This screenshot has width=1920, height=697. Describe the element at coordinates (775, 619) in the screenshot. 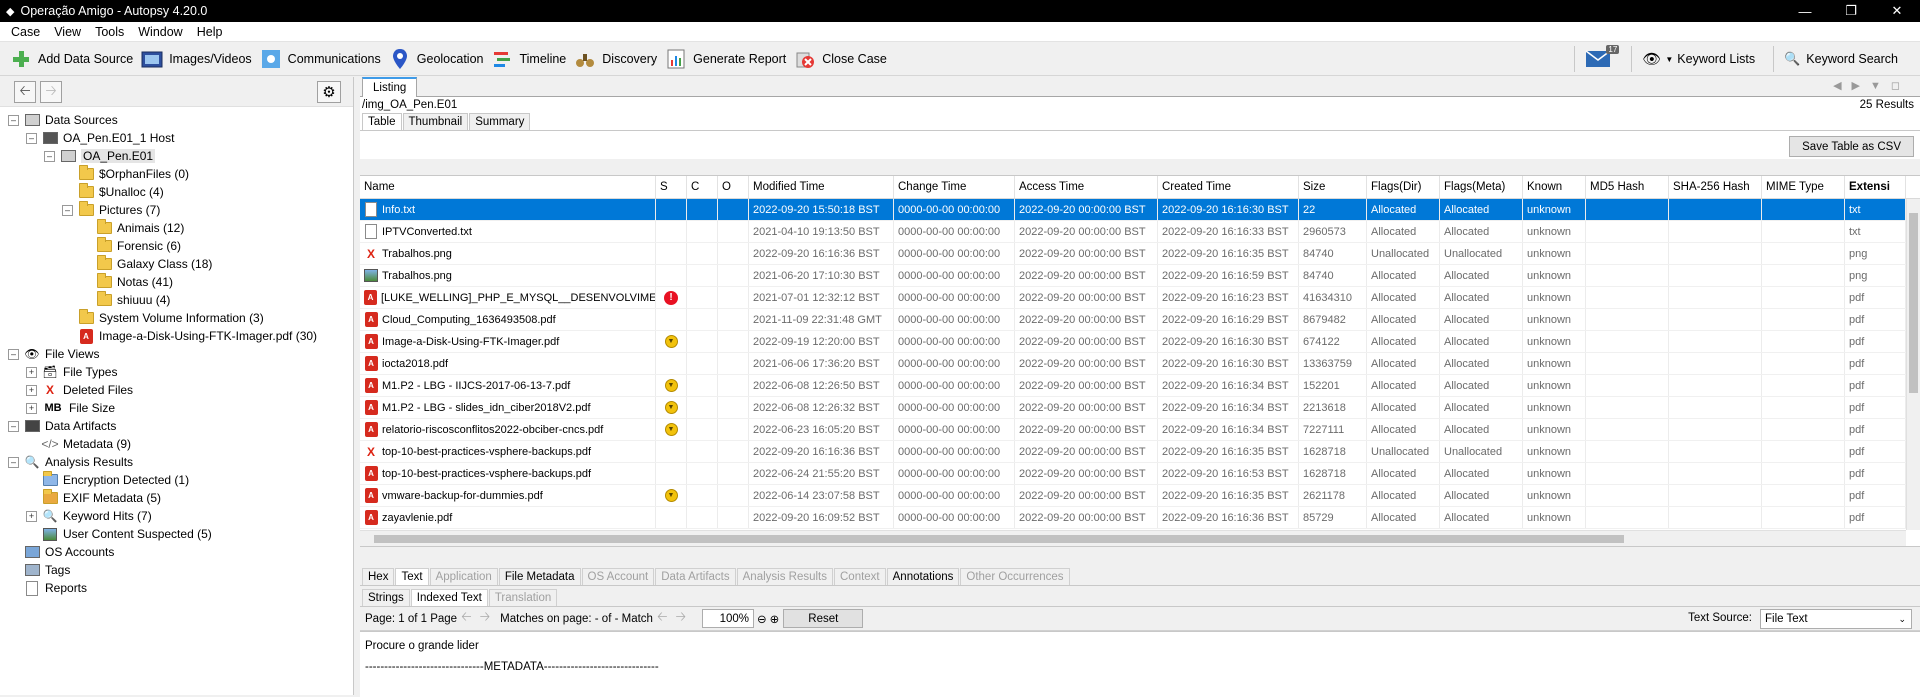

I see `zoom-in-icon: ⊕` at that location.